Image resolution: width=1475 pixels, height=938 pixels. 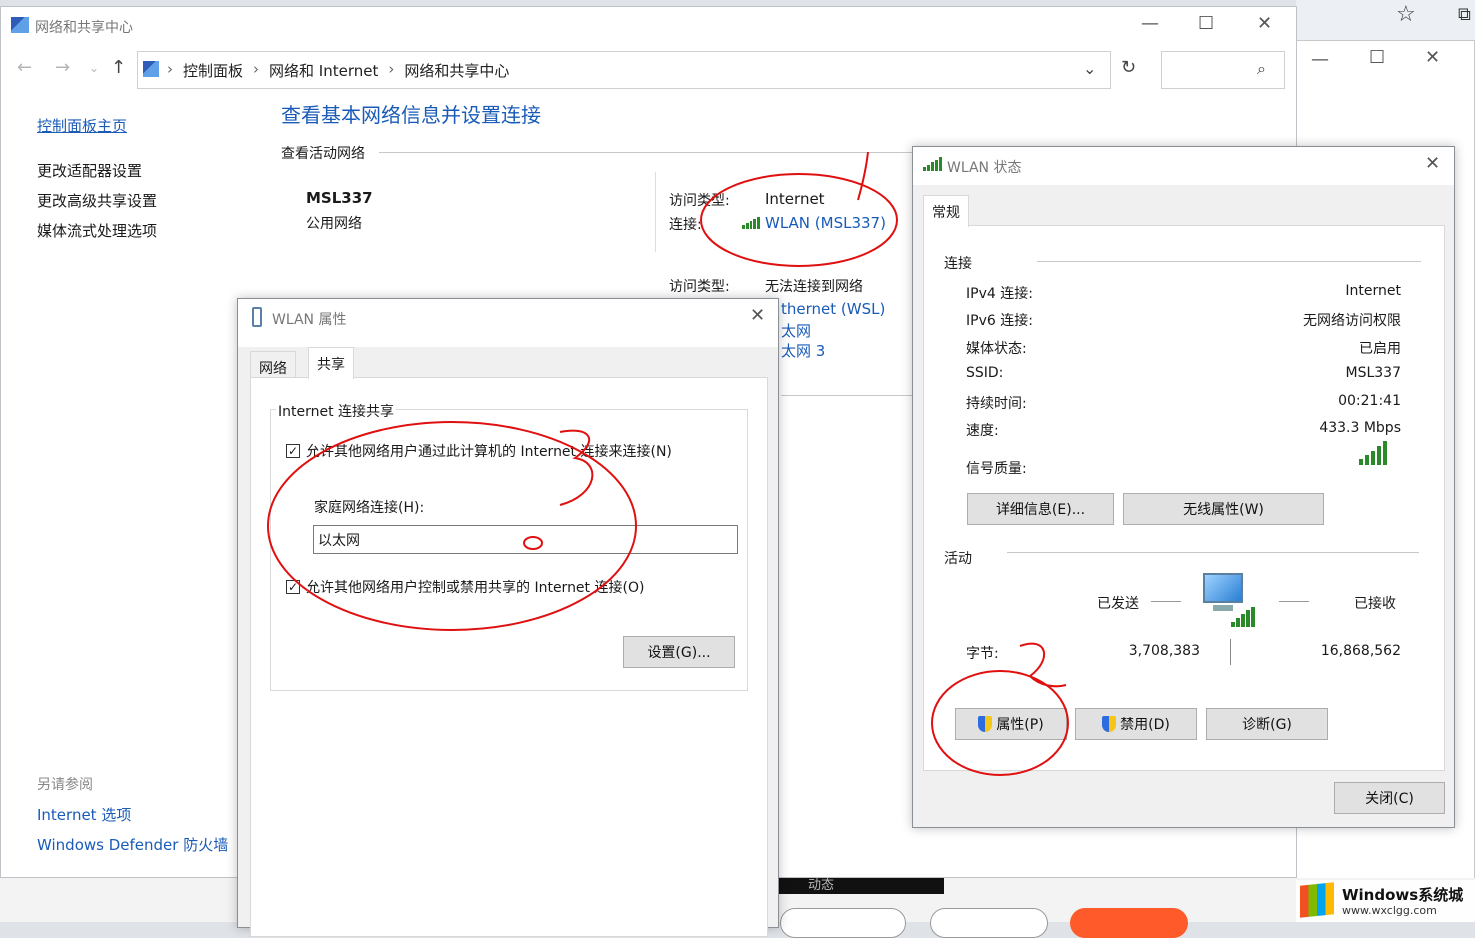 I want to click on tab-sharing: 共享, so click(x=331, y=363).